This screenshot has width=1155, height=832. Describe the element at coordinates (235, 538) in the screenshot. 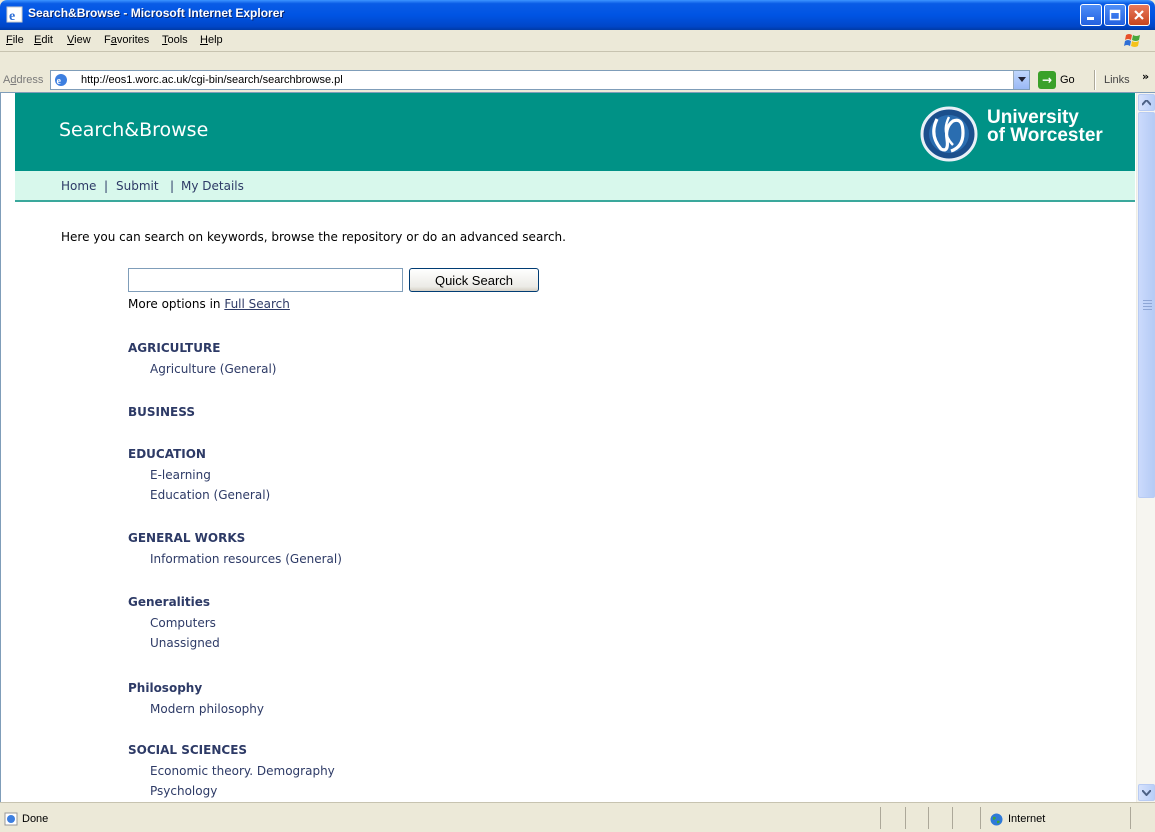

I see `subject-heading: GENERAL WORKS` at that location.